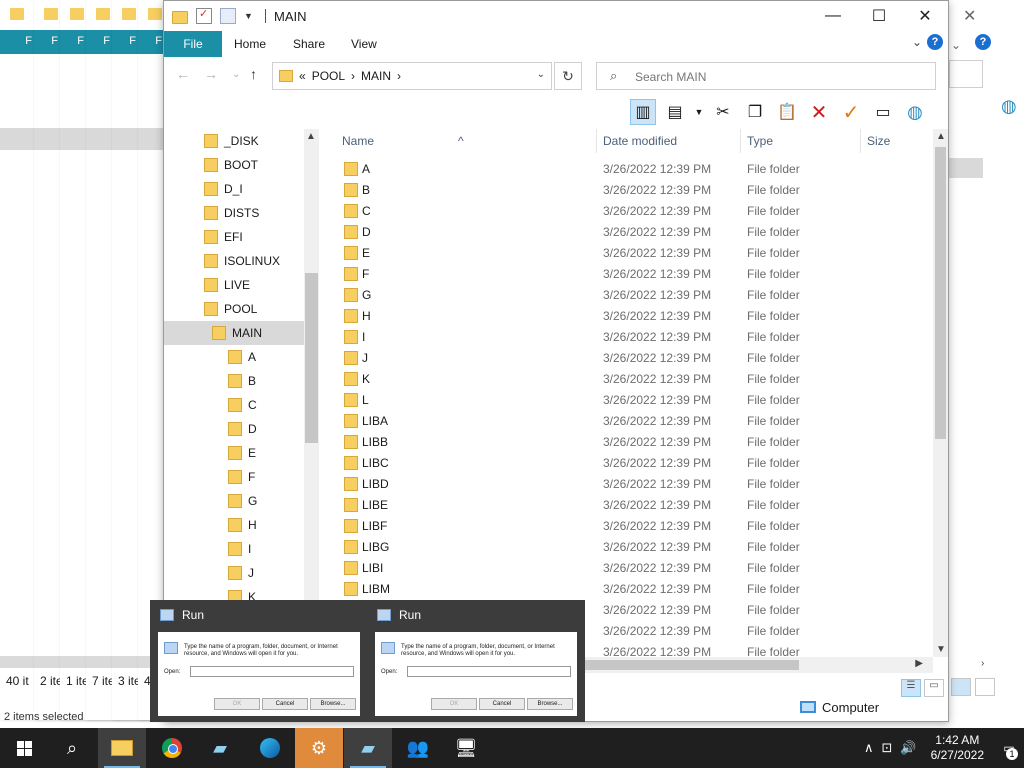 This screenshot has height=768, width=1024. Describe the element at coordinates (640, 141) in the screenshot. I see `column-date-modified: Date modified` at that location.